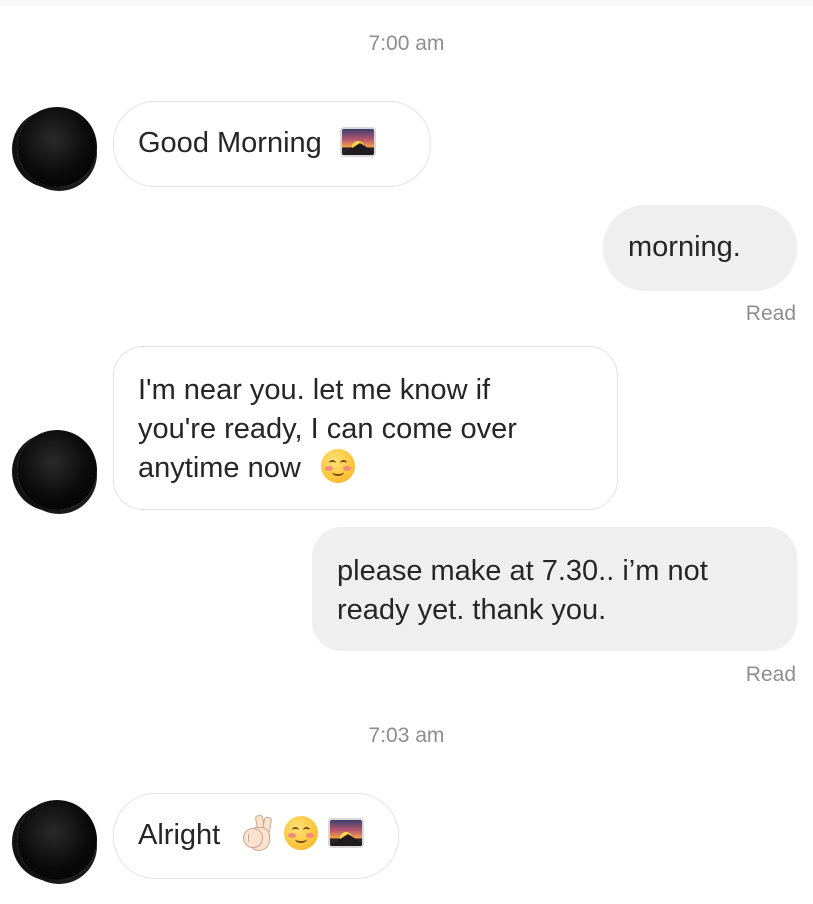  I want to click on message-text: morning., so click(684, 247).